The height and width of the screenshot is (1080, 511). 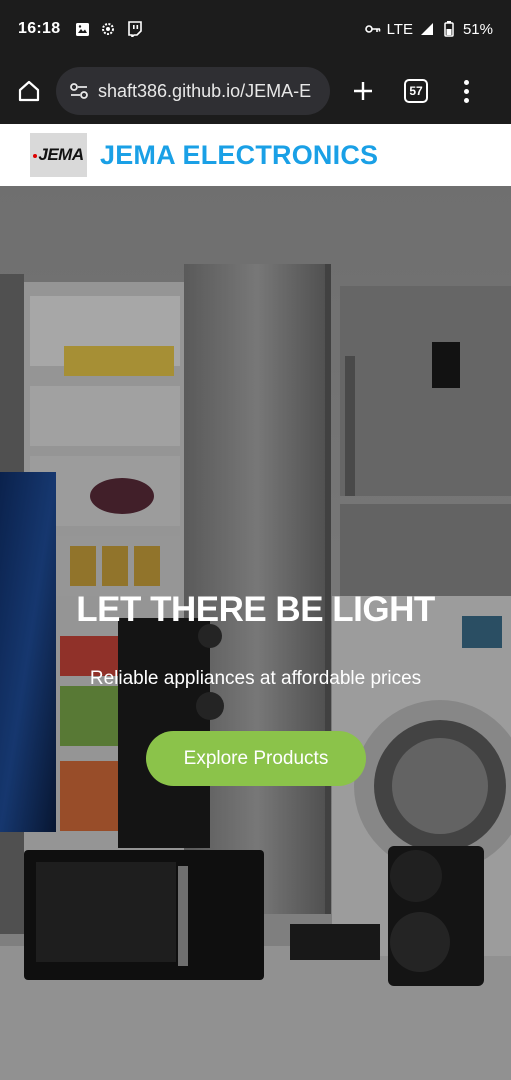 I want to click on brand-name: JEMA ELECTRONICS, so click(x=239, y=155).